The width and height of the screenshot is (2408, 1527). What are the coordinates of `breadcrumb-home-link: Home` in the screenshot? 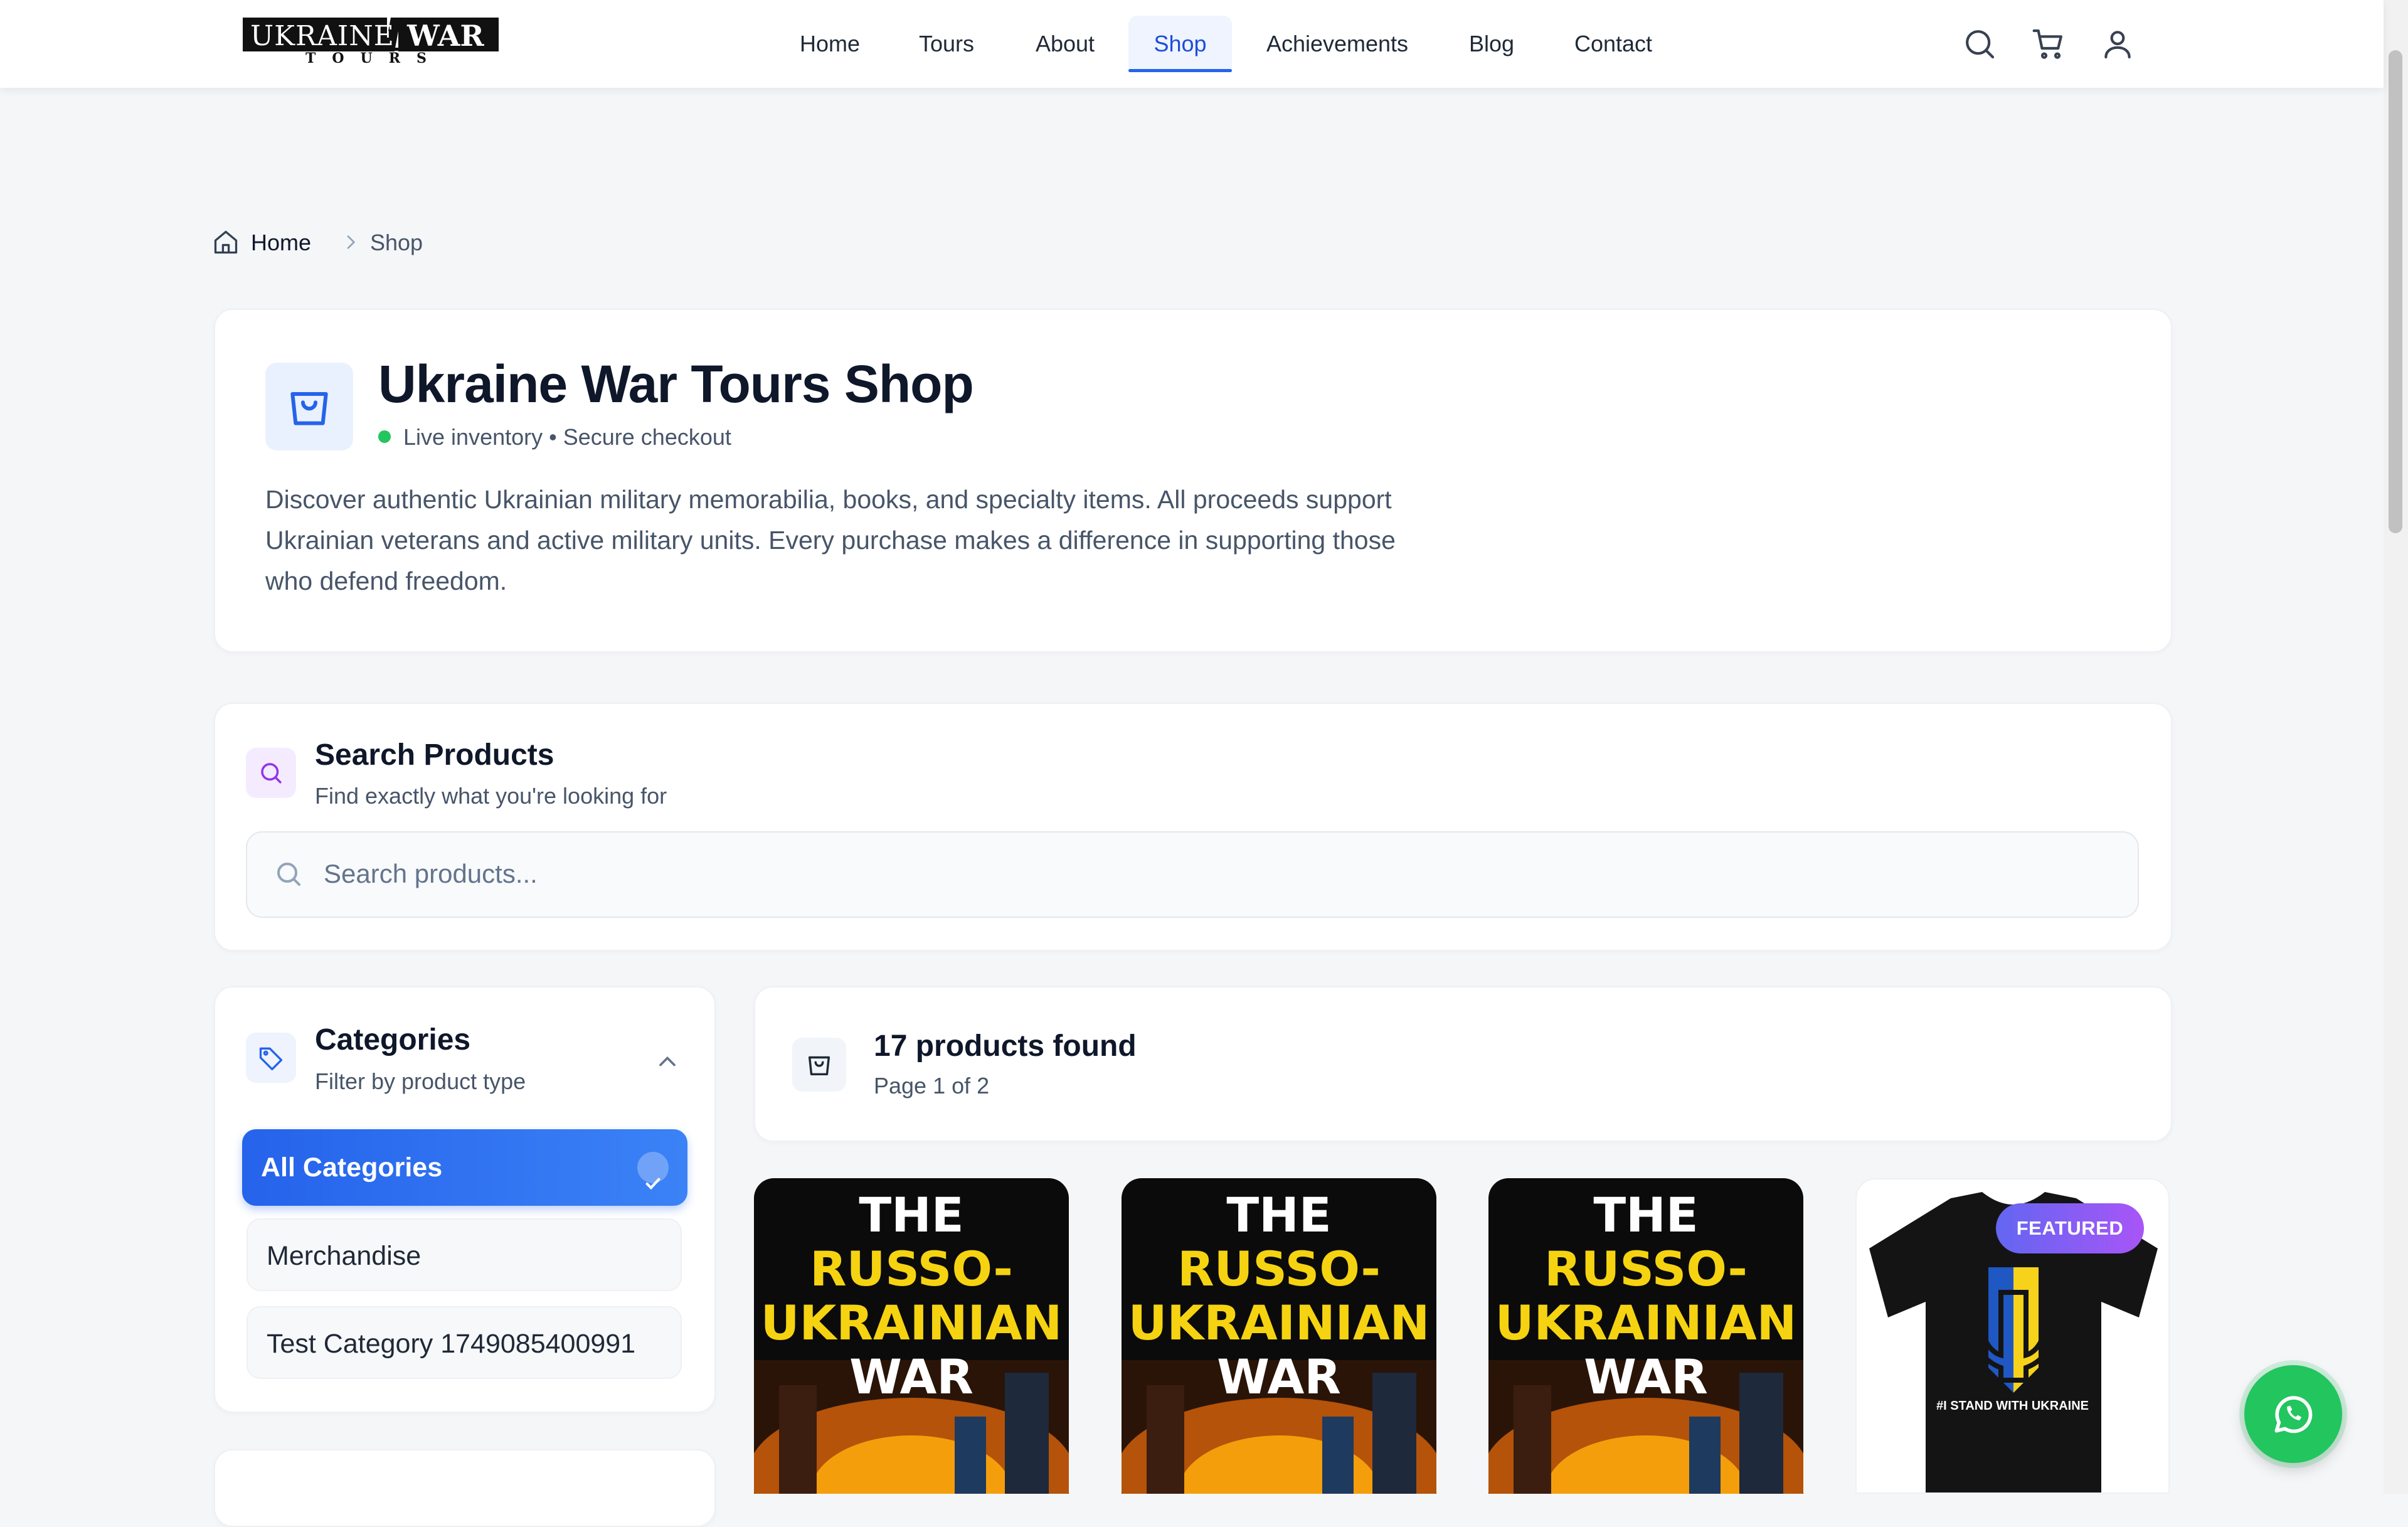 It's located at (281, 242).